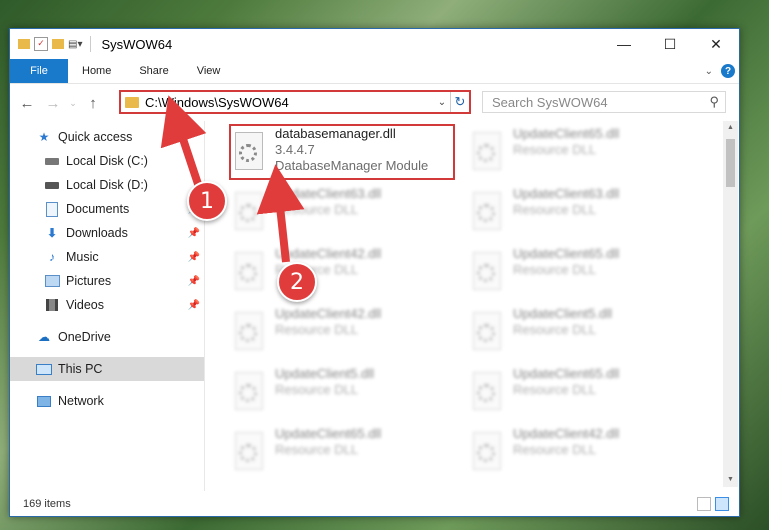  Describe the element at coordinates (207, 201) in the screenshot. I see `step-badge-1: 1` at that location.